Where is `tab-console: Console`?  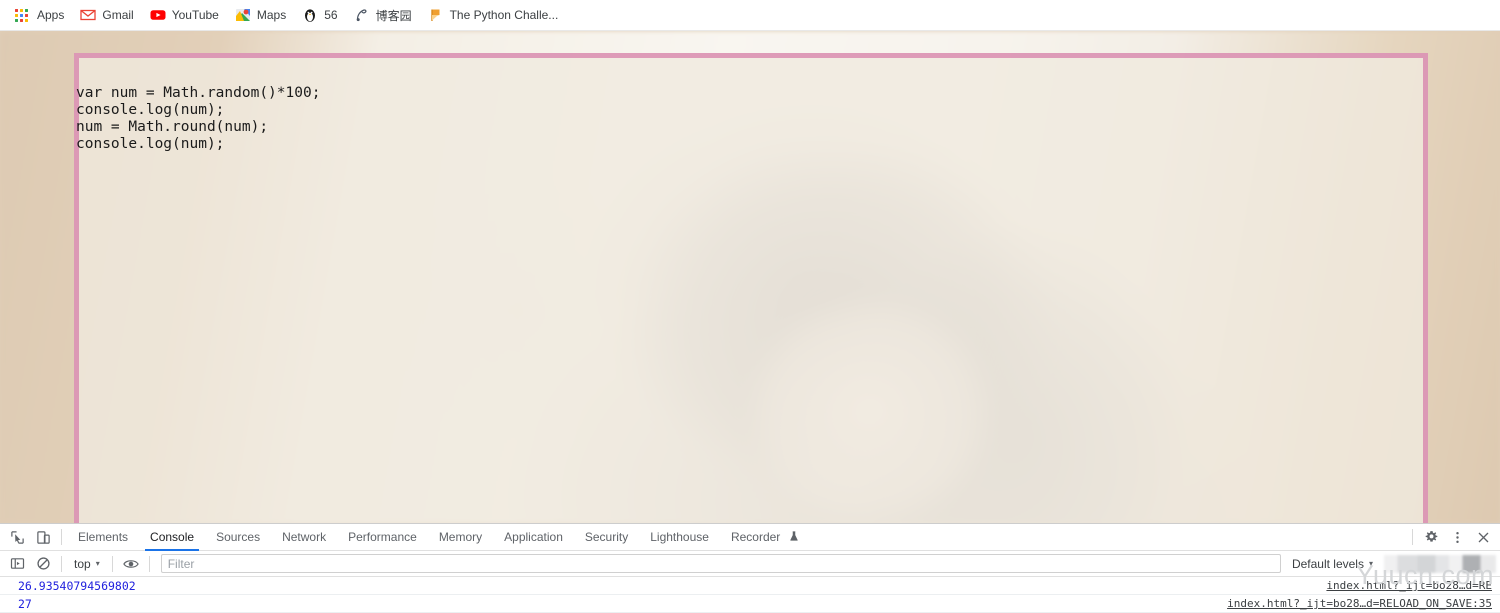
tab-console: Console is located at coordinates (172, 537).